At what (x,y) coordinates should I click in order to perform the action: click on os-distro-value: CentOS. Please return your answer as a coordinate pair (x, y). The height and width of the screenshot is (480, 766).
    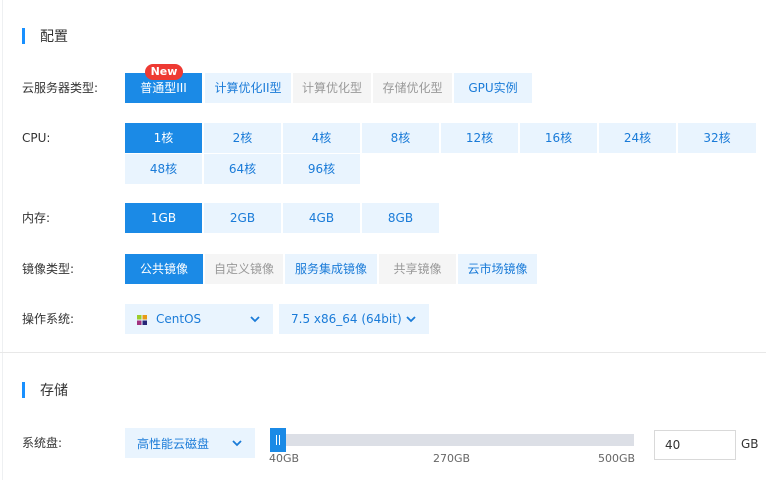
    Looking at the image, I should click on (179, 319).